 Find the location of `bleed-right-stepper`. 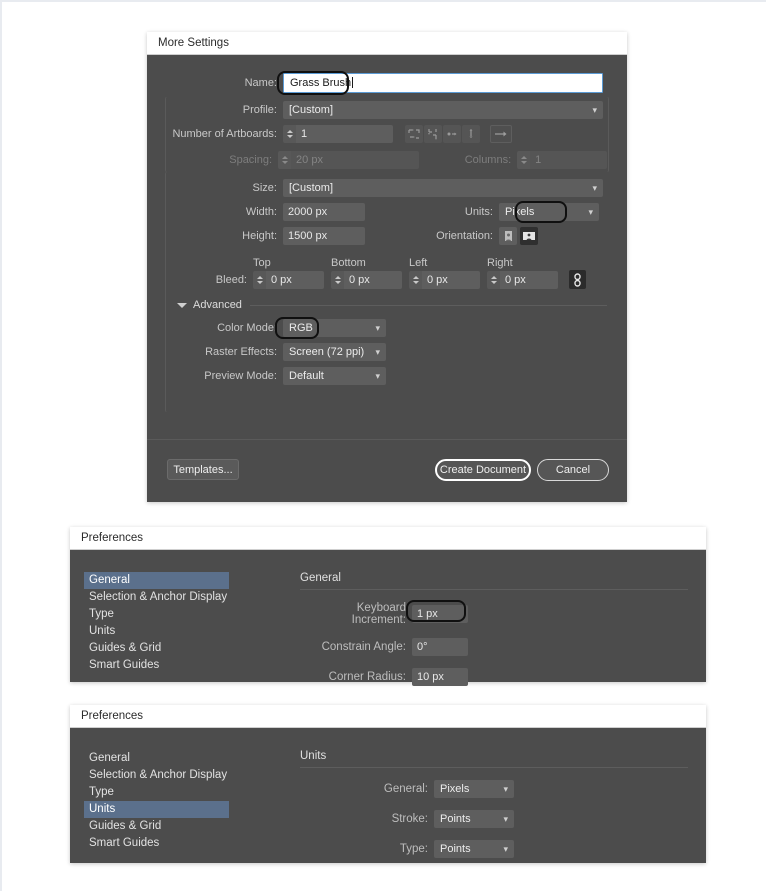

bleed-right-stepper is located at coordinates (493, 279).